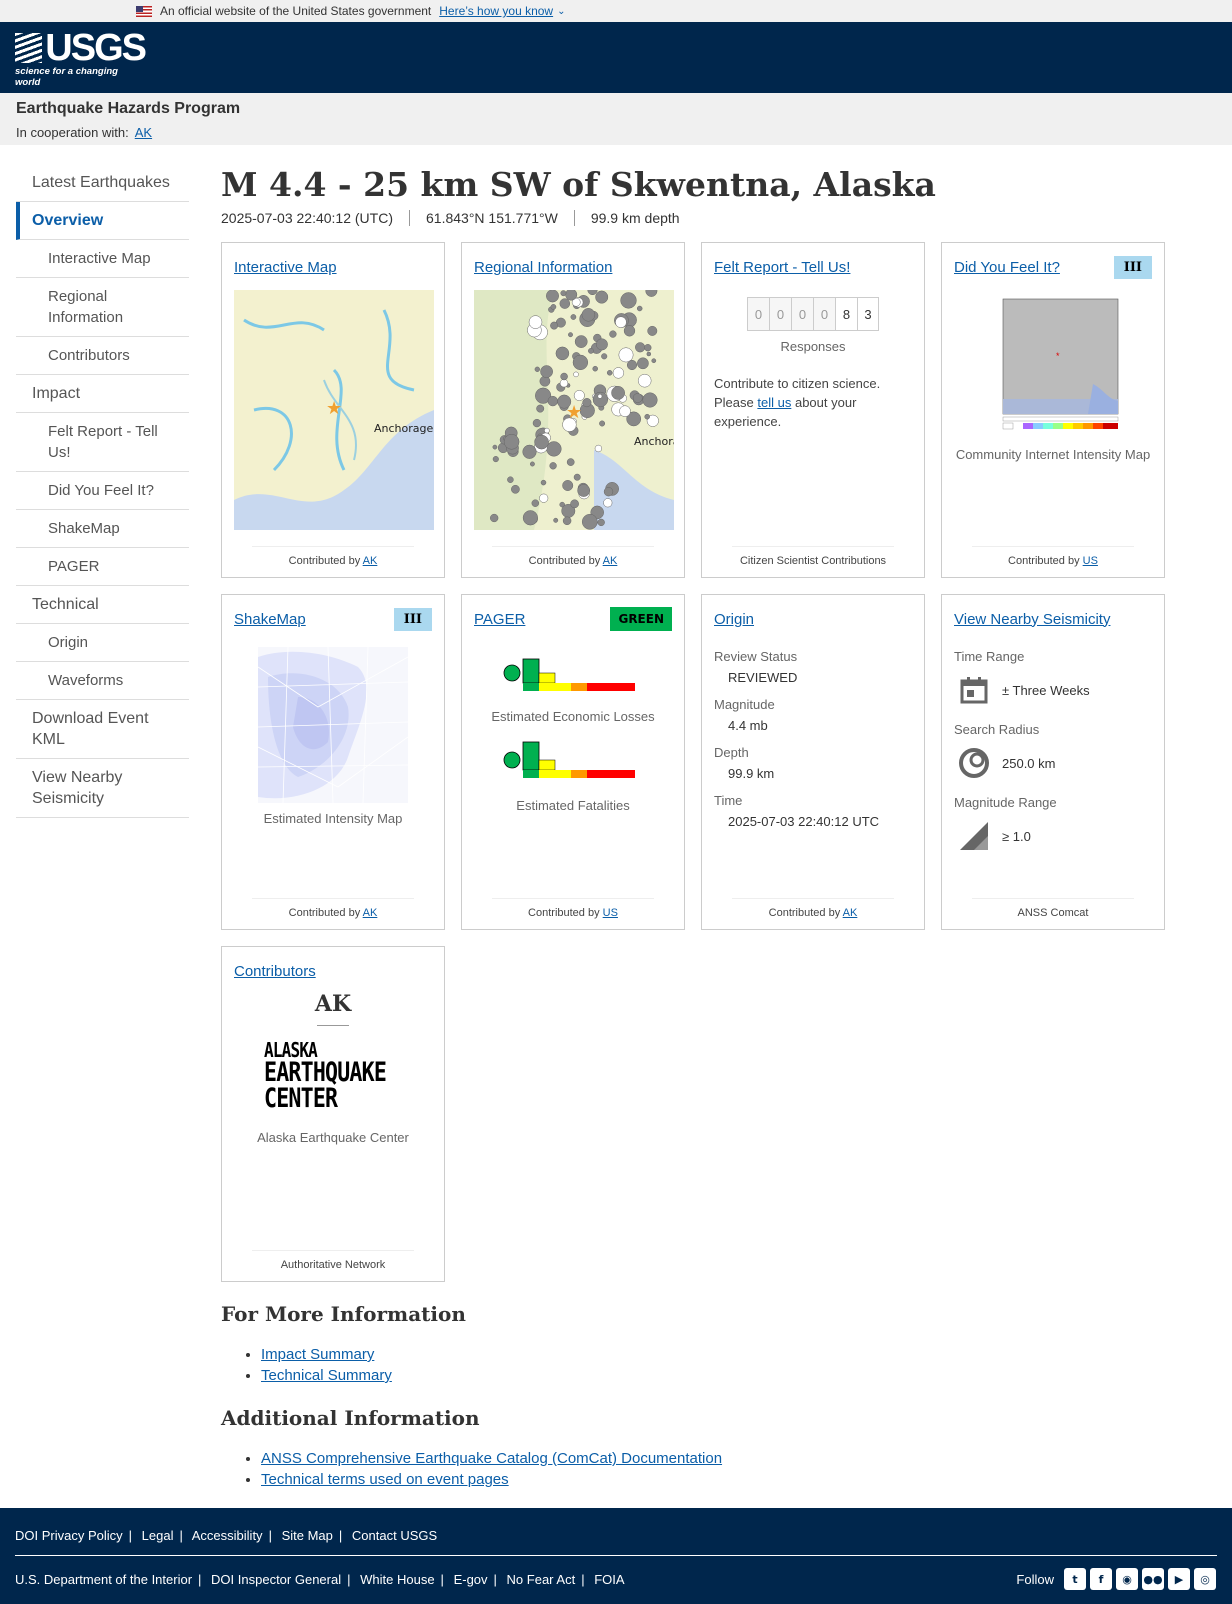 This screenshot has height=1604, width=1232. Describe the element at coordinates (102, 259) in the screenshot. I see `nav-interactive-map: Interactive Map` at that location.